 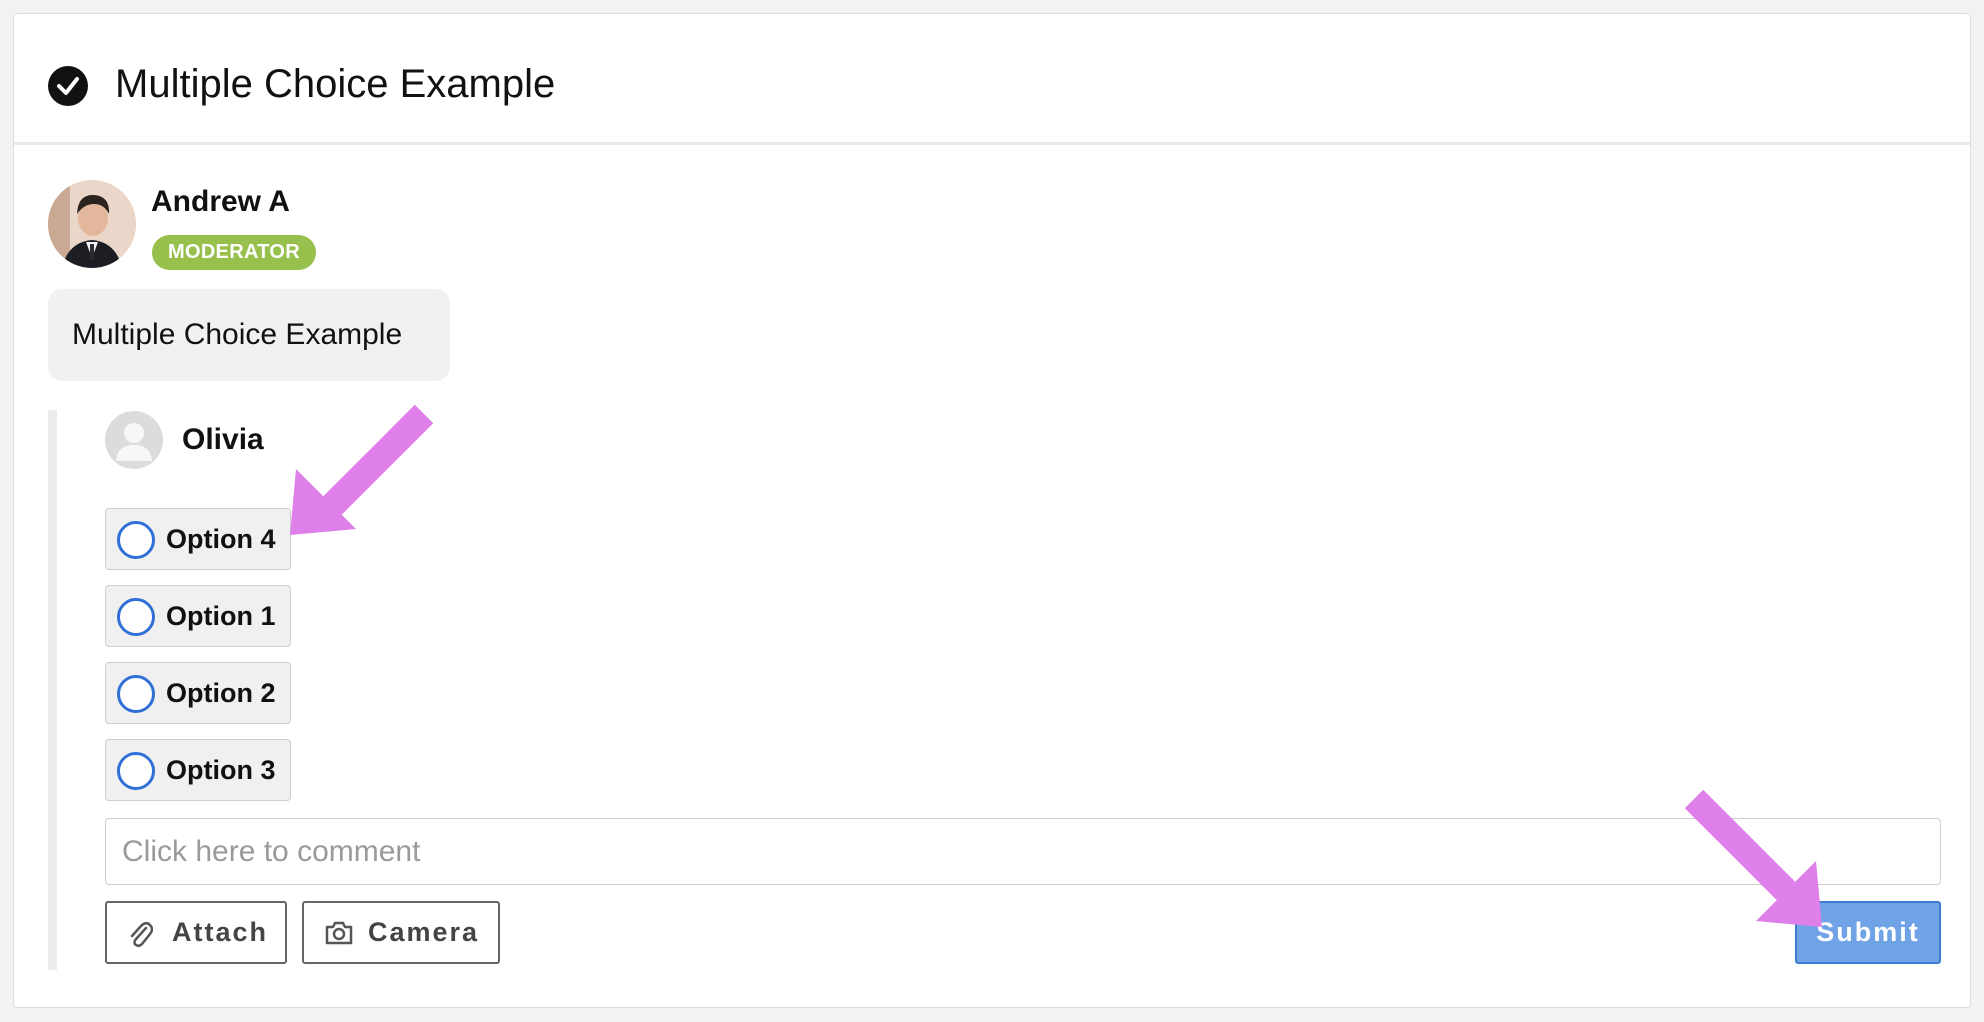 I want to click on comment-input, so click(x=1023, y=851).